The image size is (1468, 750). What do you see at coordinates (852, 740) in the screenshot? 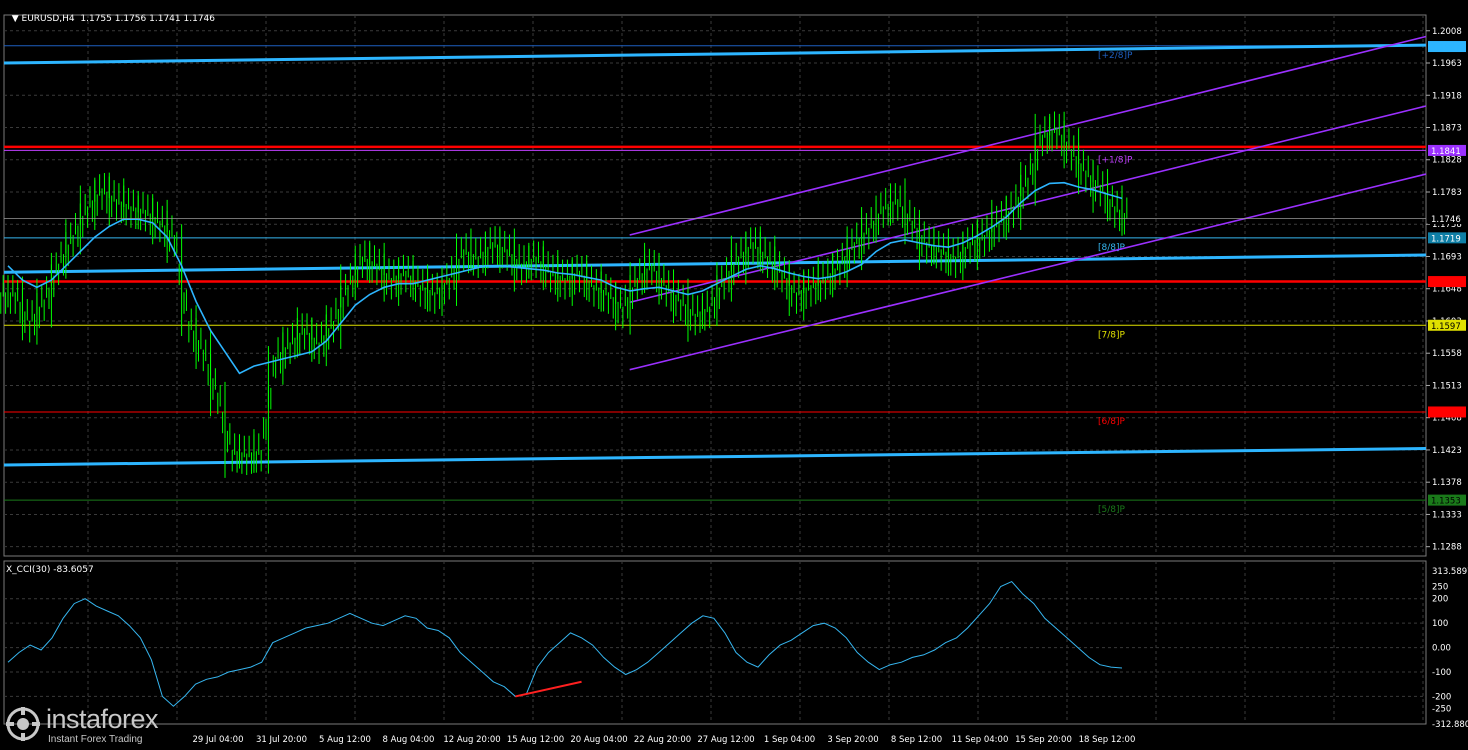
I see `x-tick-label: 3 Sep 20:00` at bounding box center [852, 740].